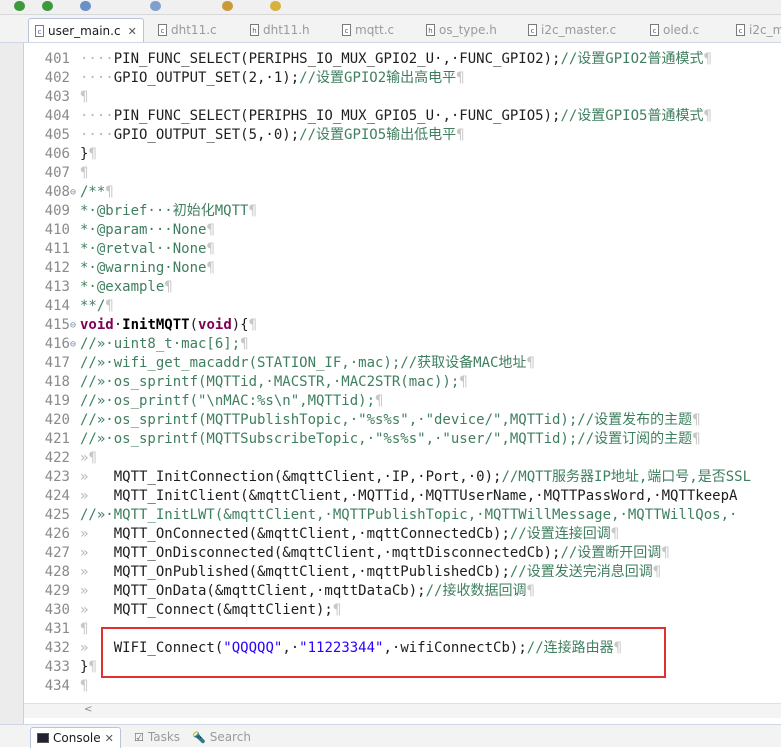 The image size is (781, 748). I want to click on code-token: *·@brief···初始化MQTT, so click(164, 211).